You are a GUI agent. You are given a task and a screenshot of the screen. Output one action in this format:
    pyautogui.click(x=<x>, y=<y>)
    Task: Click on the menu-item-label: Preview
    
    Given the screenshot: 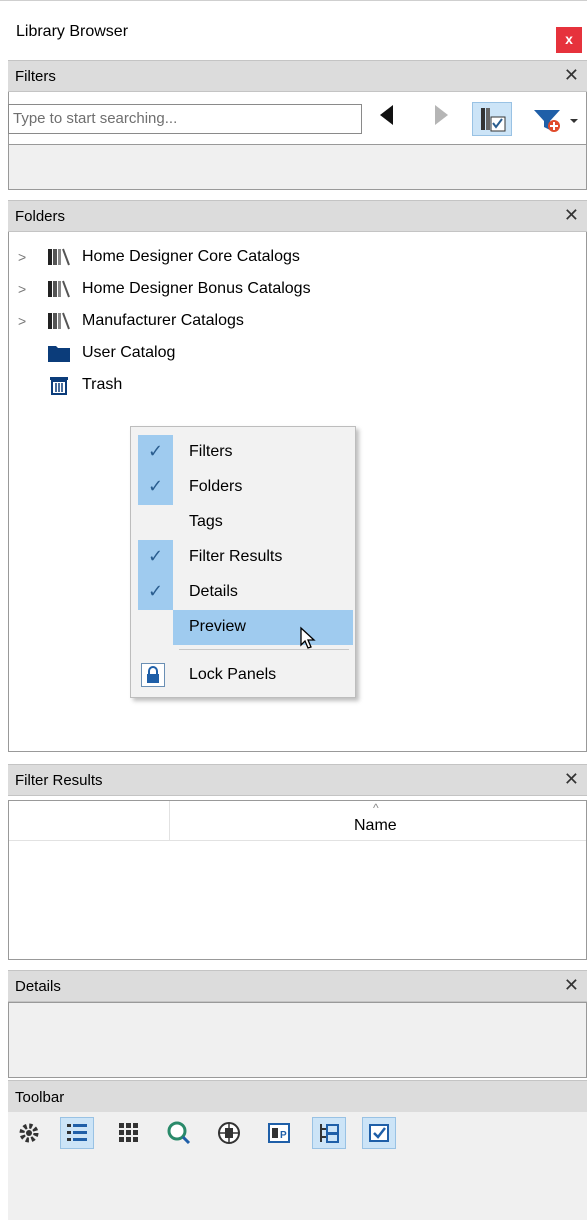 What is the action you would take?
    pyautogui.click(x=217, y=626)
    